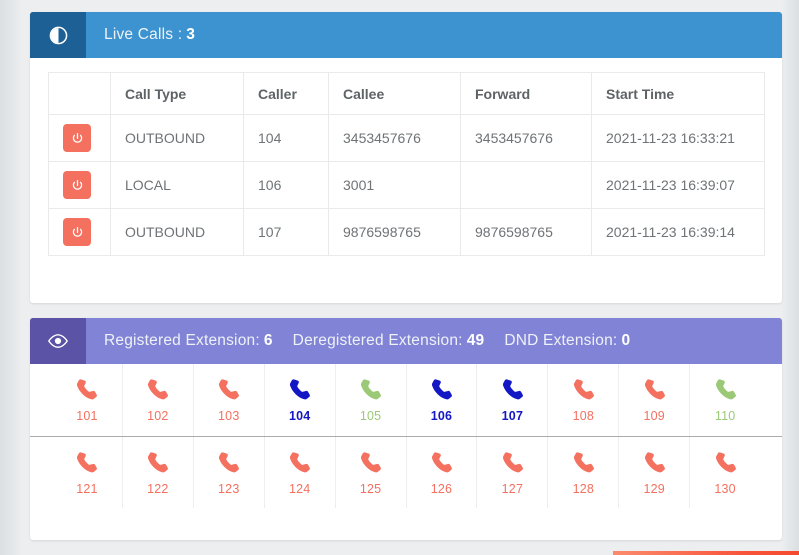 The width and height of the screenshot is (799, 555). Describe the element at coordinates (561, 340) in the screenshot. I see `extension-stat-label: DND Extension:` at that location.